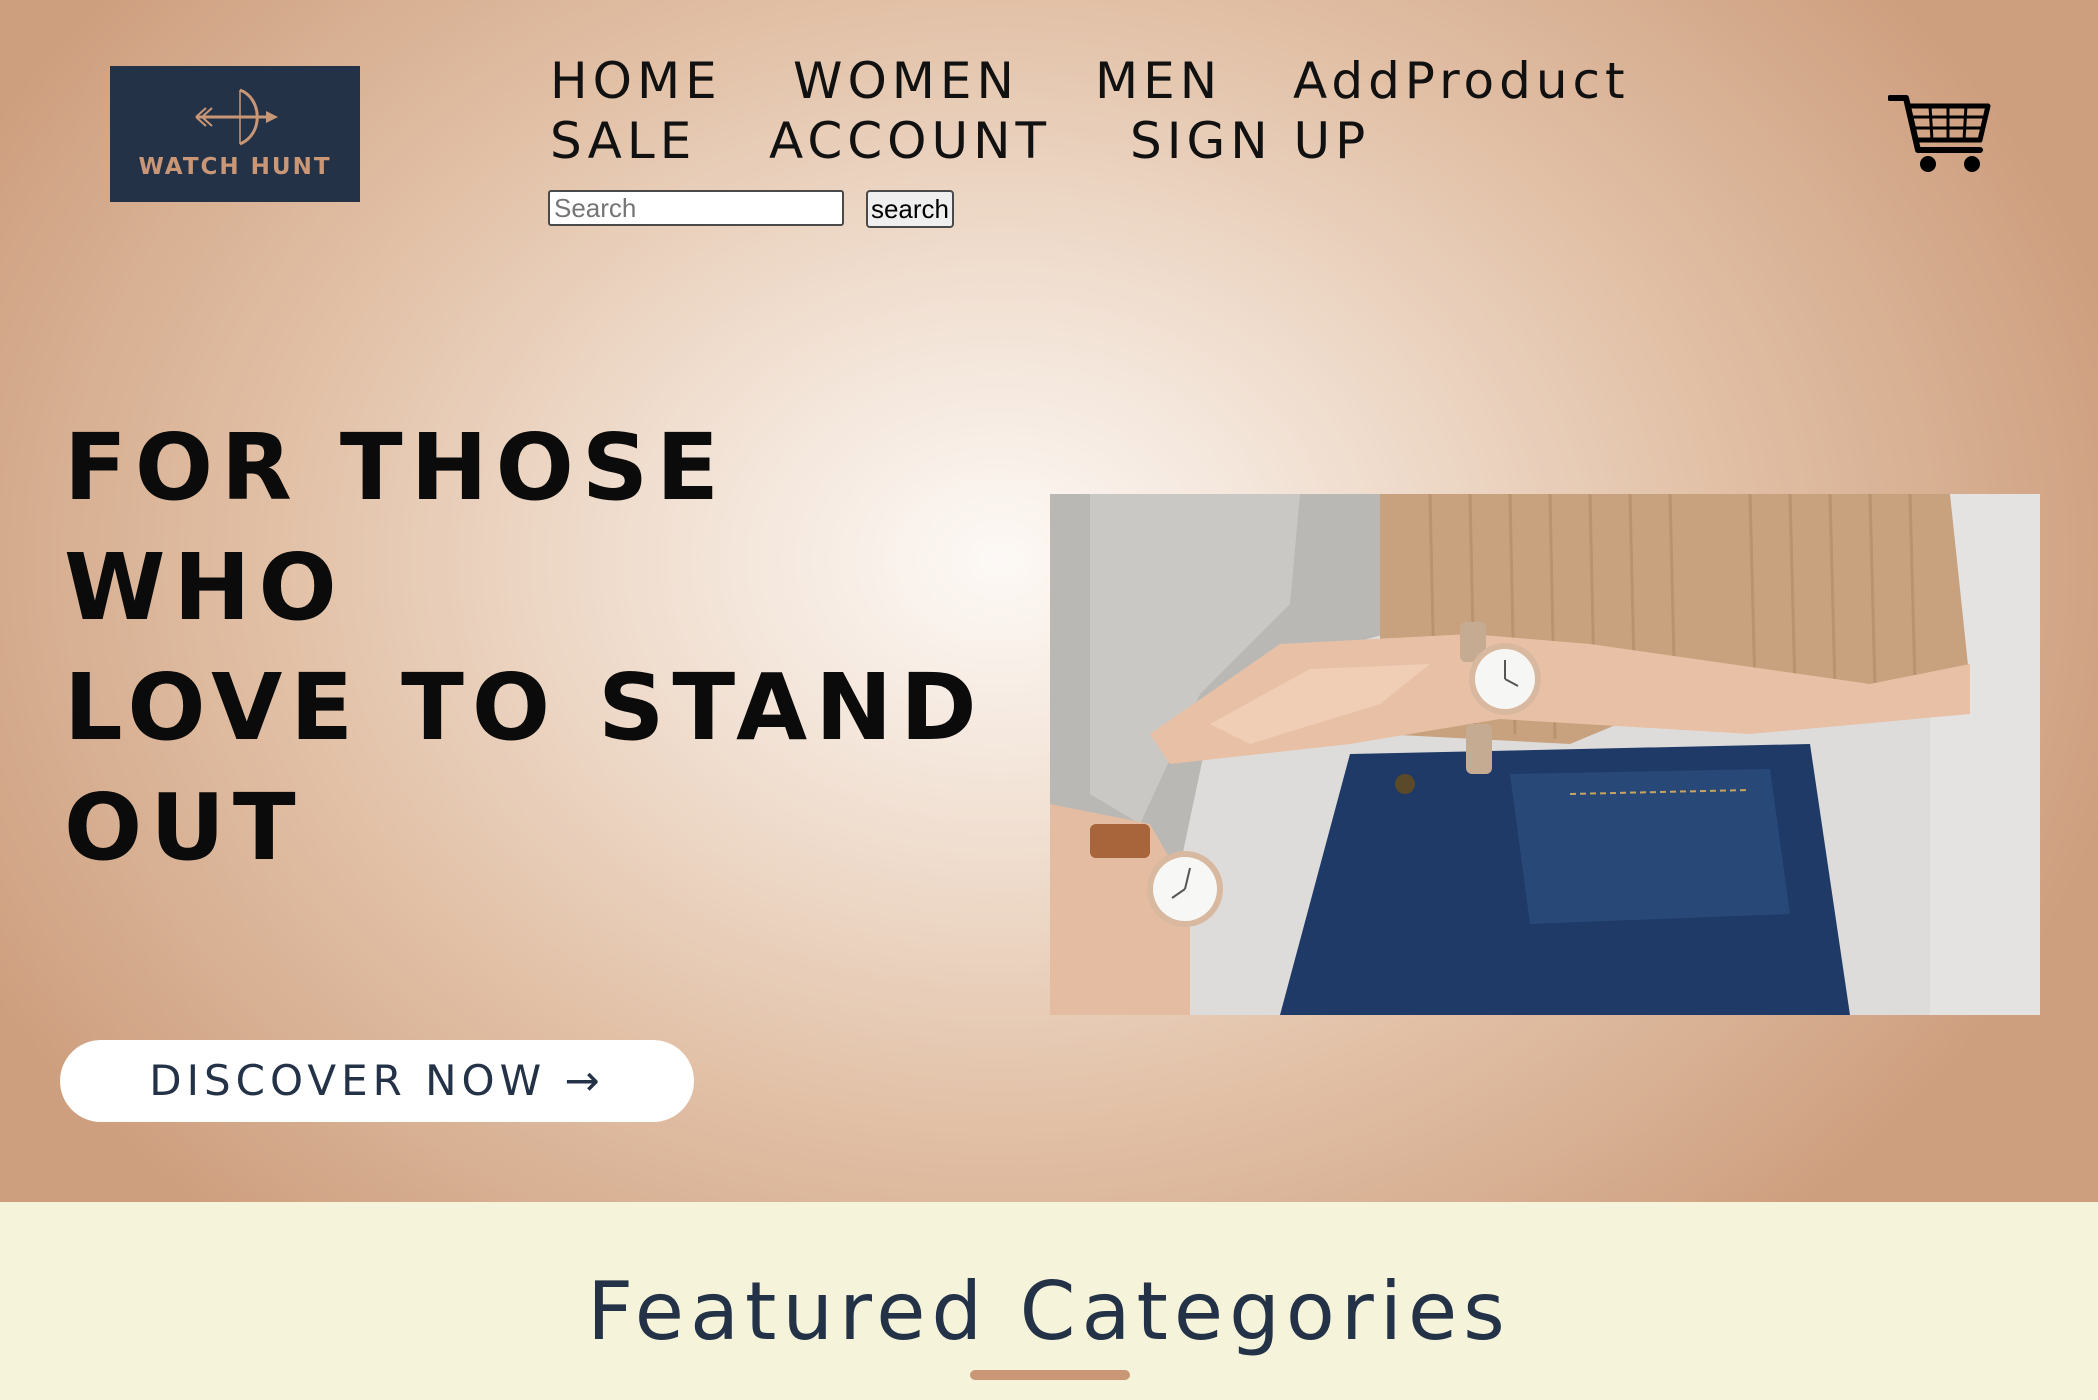 This screenshot has height=1400, width=2098. Describe the element at coordinates (235, 167) in the screenshot. I see `logo-text: WATCH HUNT` at that location.